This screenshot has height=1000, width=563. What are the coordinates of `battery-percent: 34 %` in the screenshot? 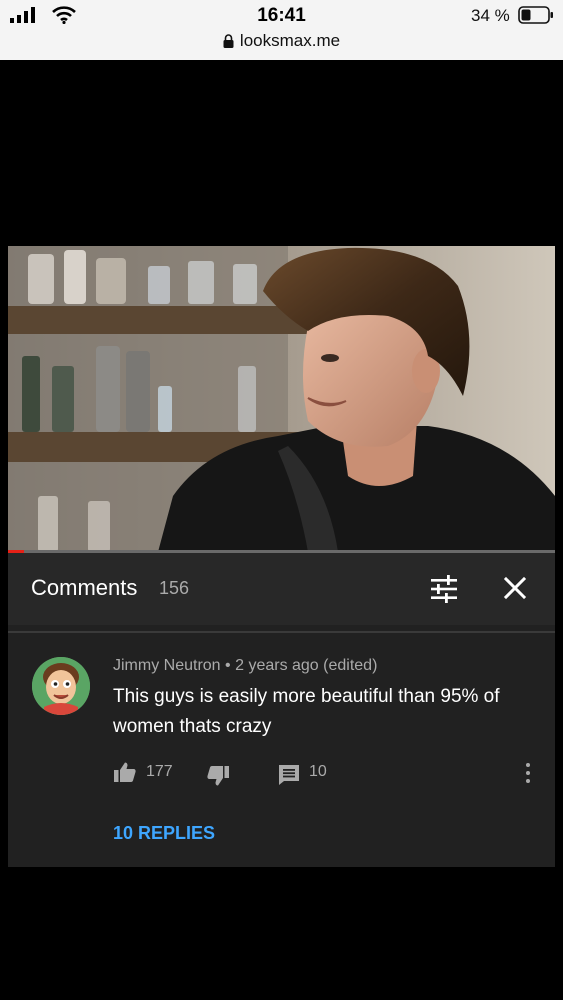 It's located at (490, 15).